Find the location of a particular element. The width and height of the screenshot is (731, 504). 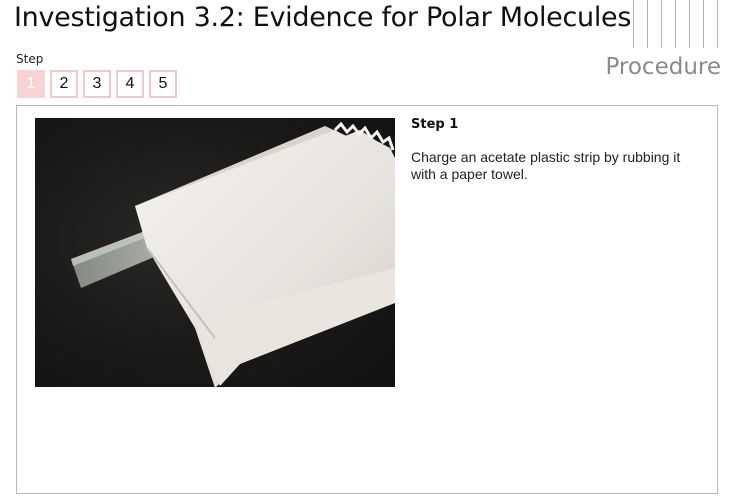

step-button-4: 4 is located at coordinates (130, 84).